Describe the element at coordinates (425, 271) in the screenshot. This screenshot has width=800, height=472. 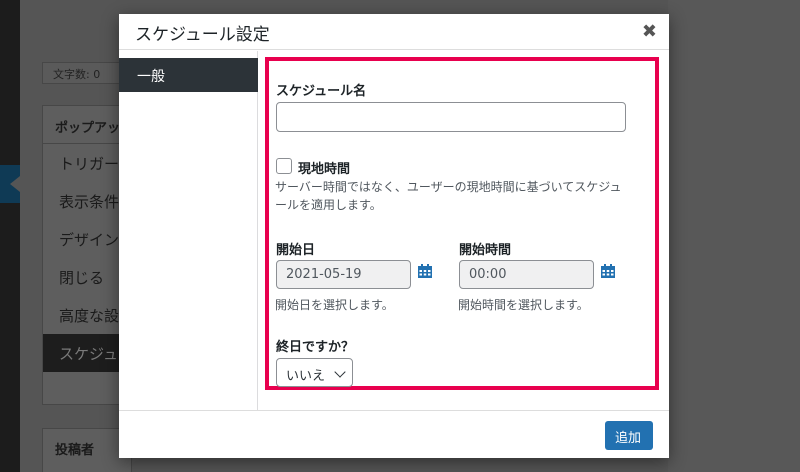
I see `start-date-calendar-icon` at that location.